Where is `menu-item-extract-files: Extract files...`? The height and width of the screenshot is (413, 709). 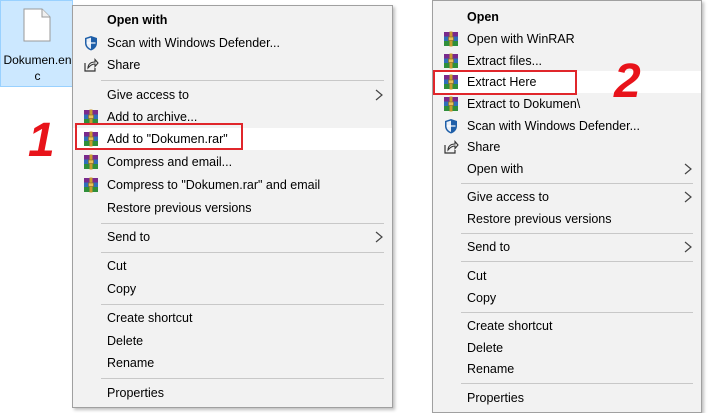 menu-item-extract-files: Extract files... is located at coordinates (567, 61).